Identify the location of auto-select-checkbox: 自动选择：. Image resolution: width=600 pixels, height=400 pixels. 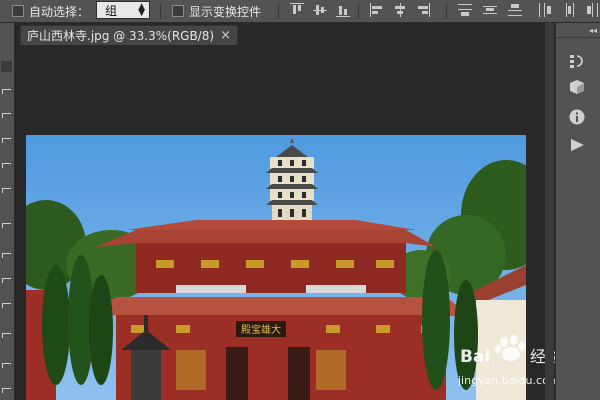
(50, 11).